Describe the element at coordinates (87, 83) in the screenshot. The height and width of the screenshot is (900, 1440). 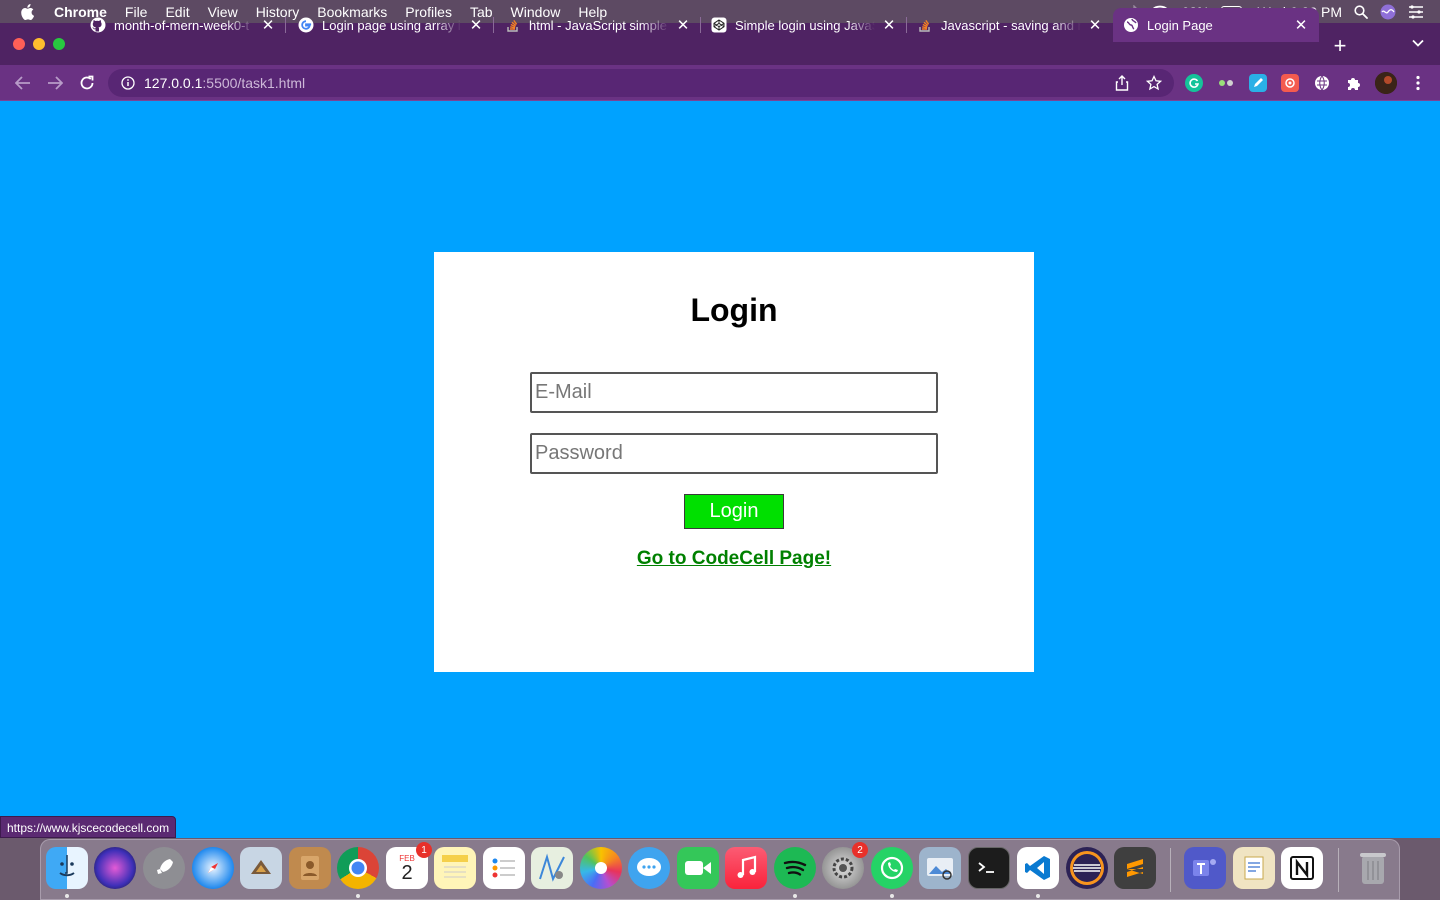
I see `reload-icon` at that location.